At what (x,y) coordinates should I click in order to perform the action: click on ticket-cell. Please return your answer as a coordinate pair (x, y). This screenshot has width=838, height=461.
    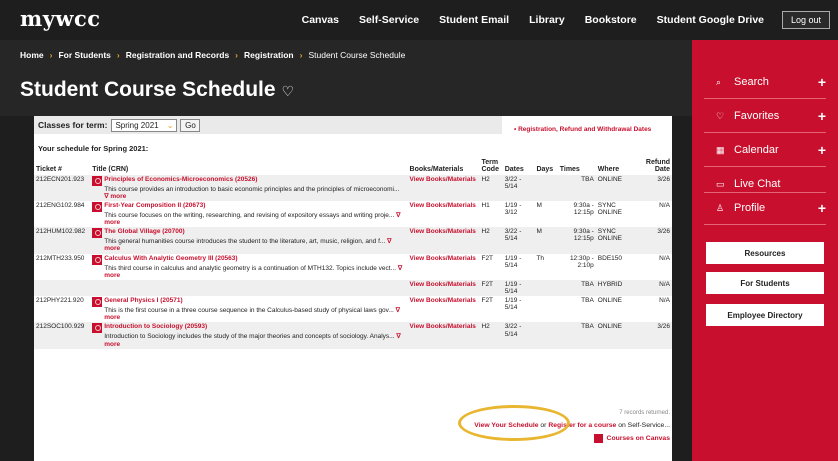
    Looking at the image, I should click on (62, 288).